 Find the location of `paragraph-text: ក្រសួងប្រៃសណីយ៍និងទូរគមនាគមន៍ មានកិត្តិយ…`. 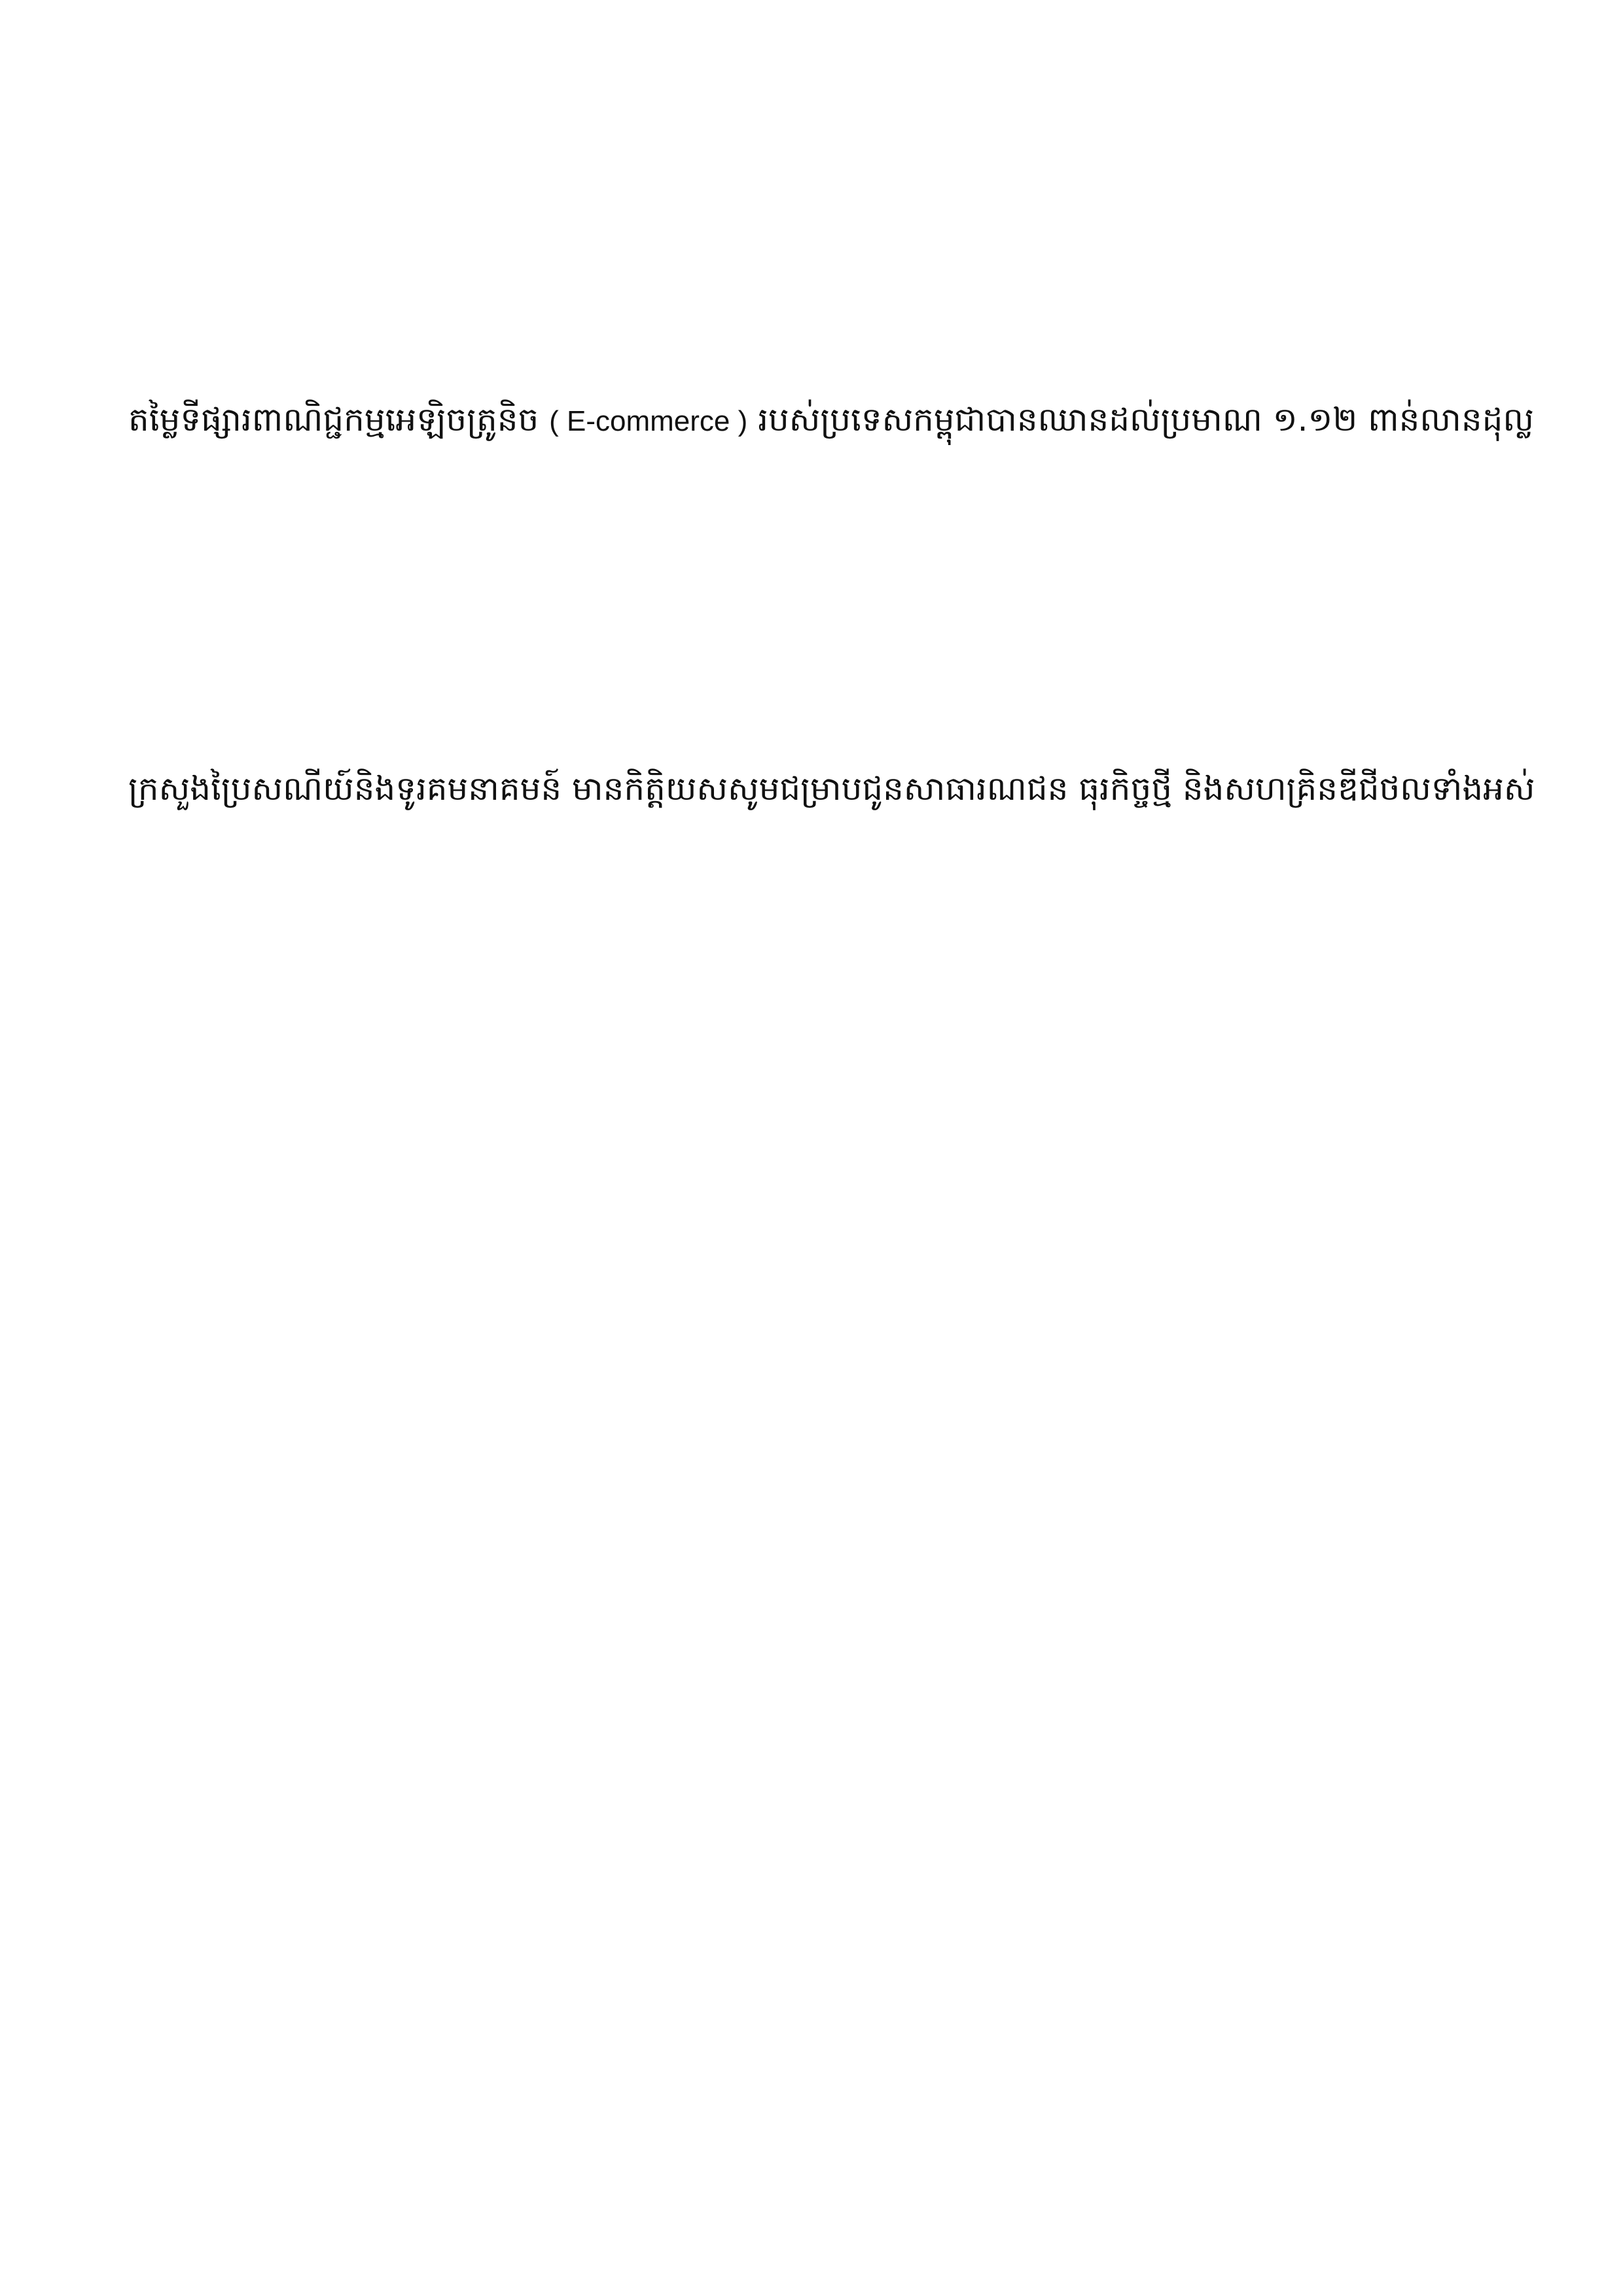

paragraph-text: ក្រសួងប្រៃសណីយ៍និងទូរគមនាគមន៍ មានកិត្តិយ… is located at coordinates (832, 789).